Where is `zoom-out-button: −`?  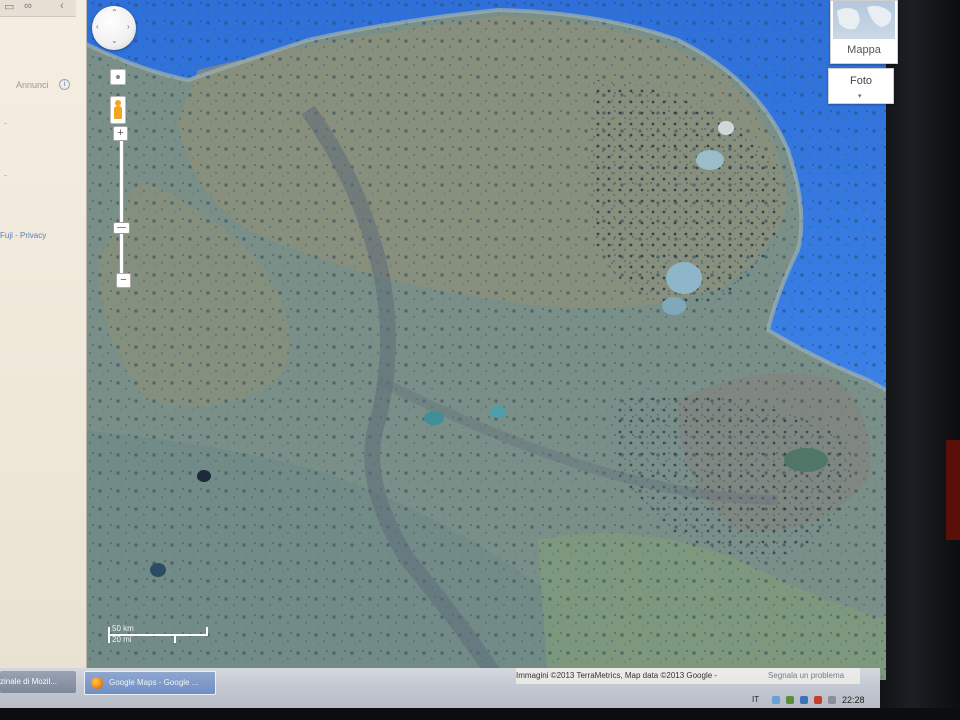
zoom-out-button: − is located at coordinates (123, 280).